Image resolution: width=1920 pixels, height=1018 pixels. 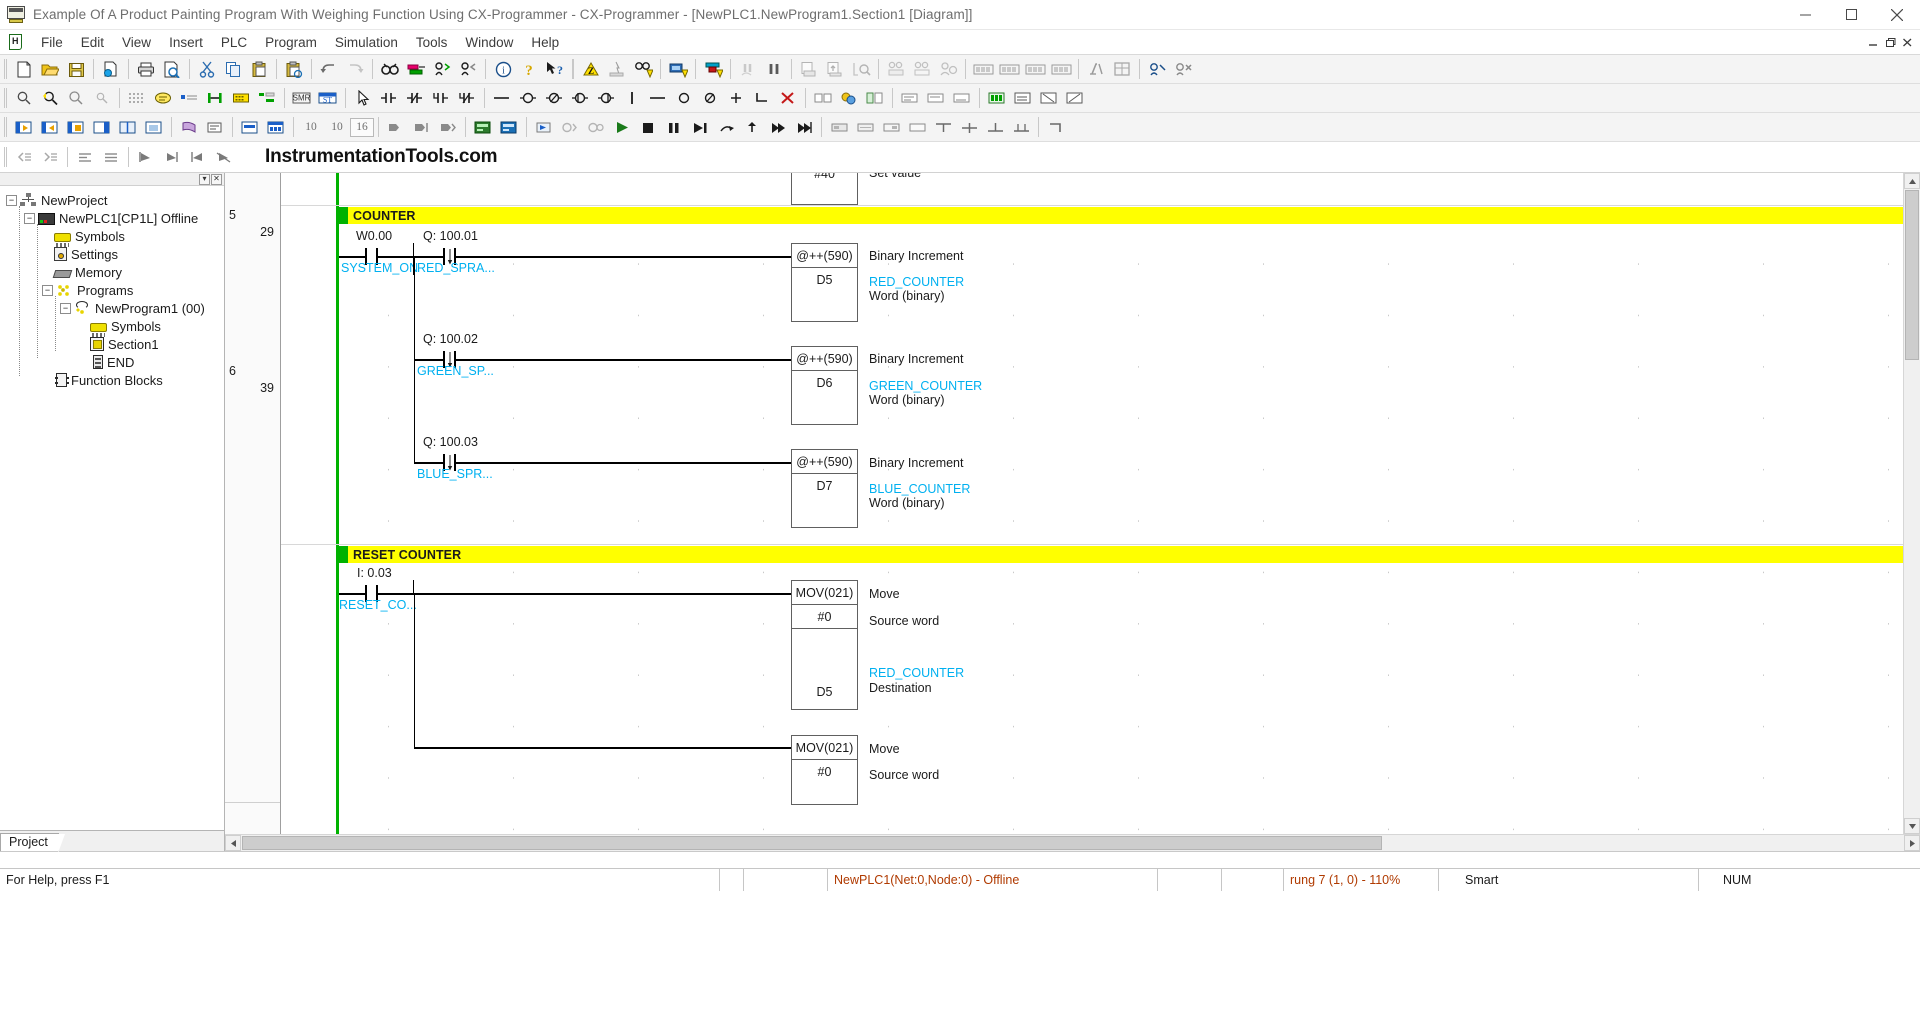 I want to click on new-coil-icon, so click(x=528, y=98).